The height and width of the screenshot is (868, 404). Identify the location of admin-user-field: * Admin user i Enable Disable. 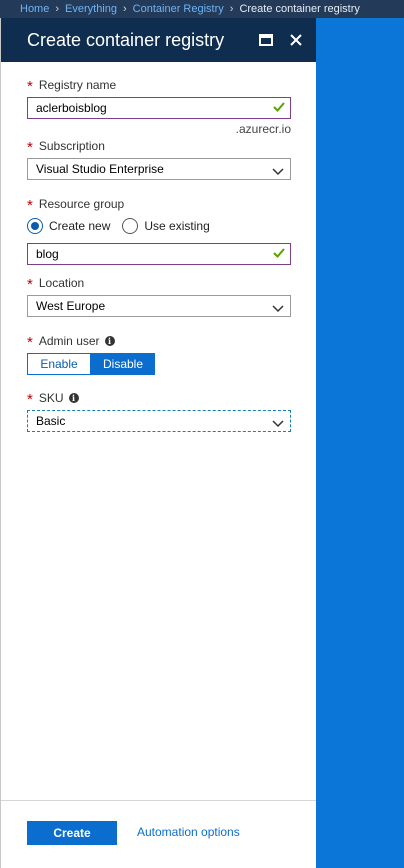
(159, 354).